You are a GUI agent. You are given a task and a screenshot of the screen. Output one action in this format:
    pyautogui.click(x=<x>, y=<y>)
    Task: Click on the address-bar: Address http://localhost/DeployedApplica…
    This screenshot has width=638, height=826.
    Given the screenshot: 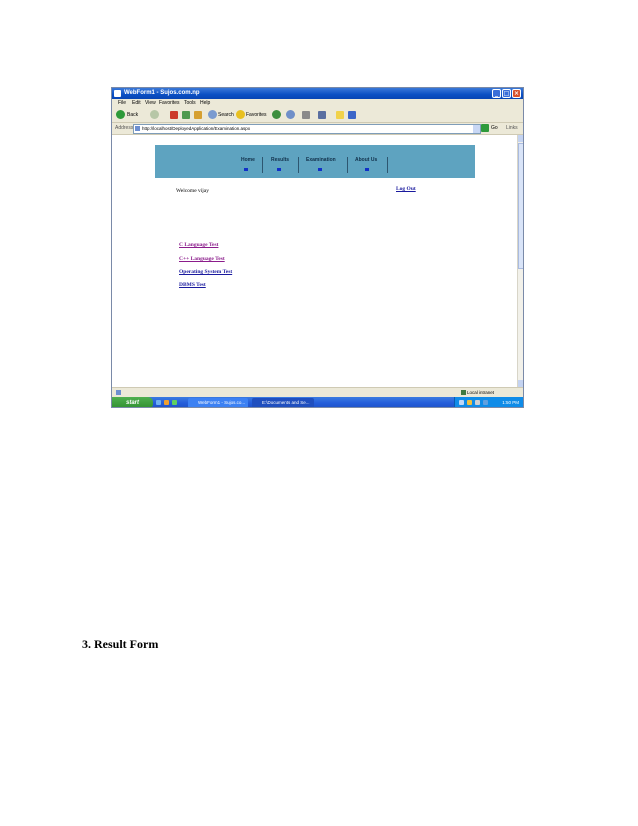 What is the action you would take?
    pyautogui.click(x=317, y=129)
    